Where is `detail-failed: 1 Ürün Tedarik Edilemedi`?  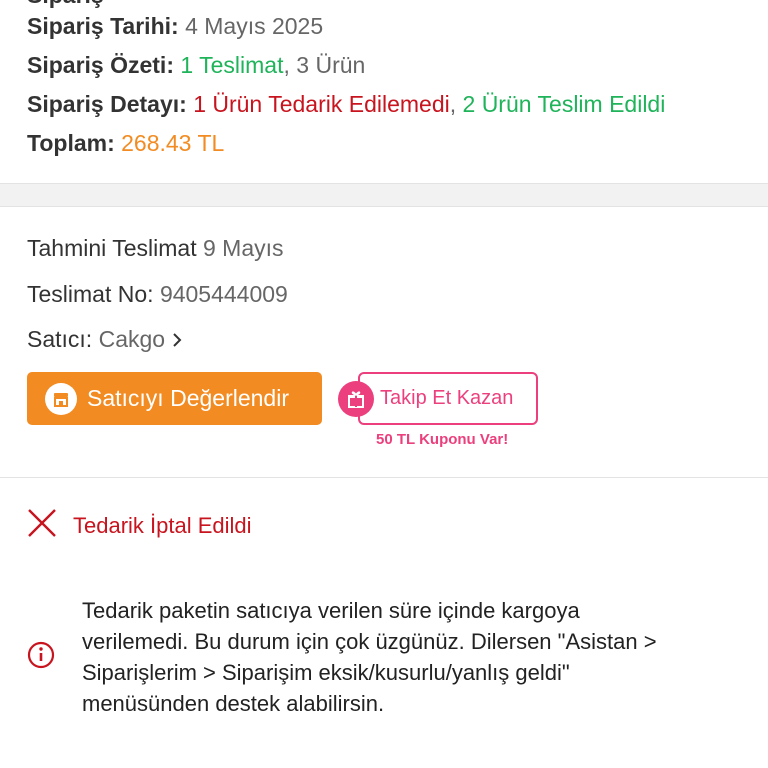
detail-failed: 1 Ürün Tedarik Edilemedi is located at coordinates (321, 104).